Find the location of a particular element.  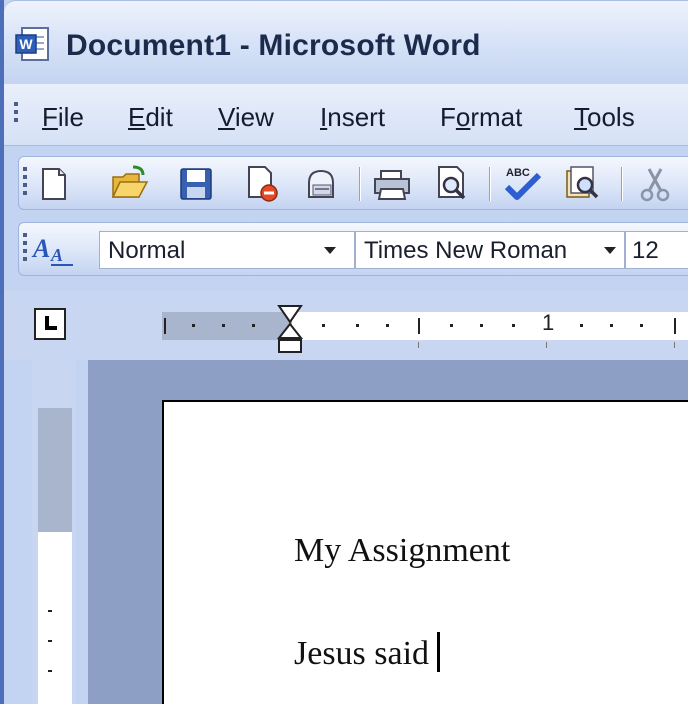

menu-edit: Edit is located at coordinates (150, 117).